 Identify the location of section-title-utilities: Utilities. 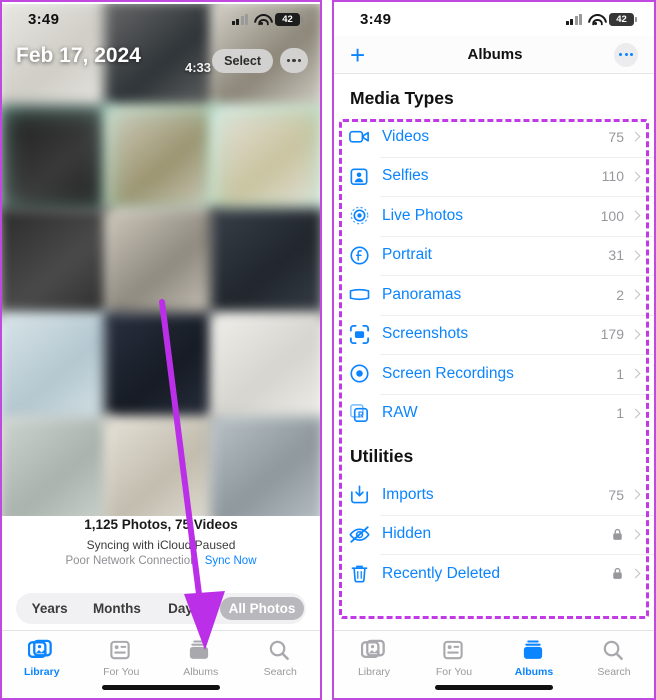
(382, 456).